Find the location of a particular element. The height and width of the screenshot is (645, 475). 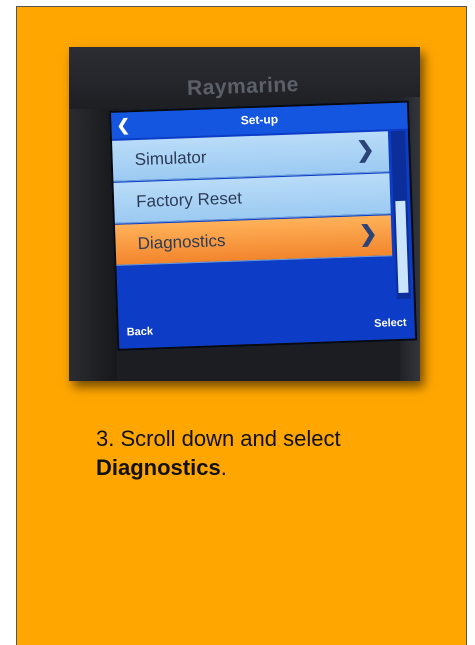

softkey-back: Back is located at coordinates (140, 332).